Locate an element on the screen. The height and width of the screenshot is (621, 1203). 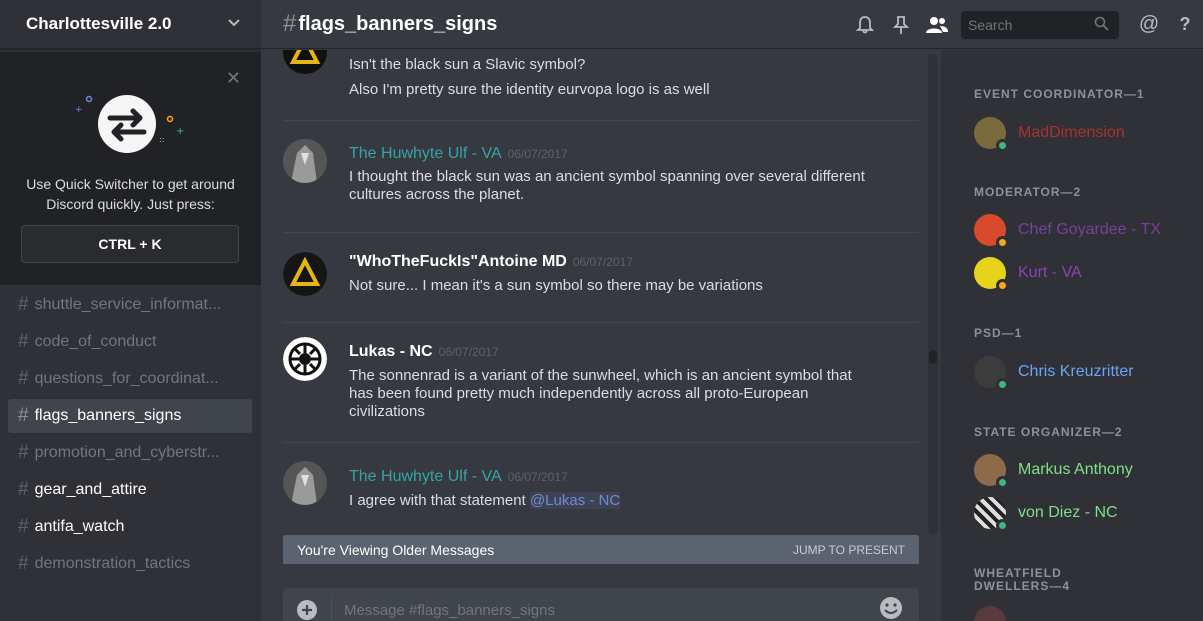
member-name: Kurt - VA is located at coordinates (1050, 272).